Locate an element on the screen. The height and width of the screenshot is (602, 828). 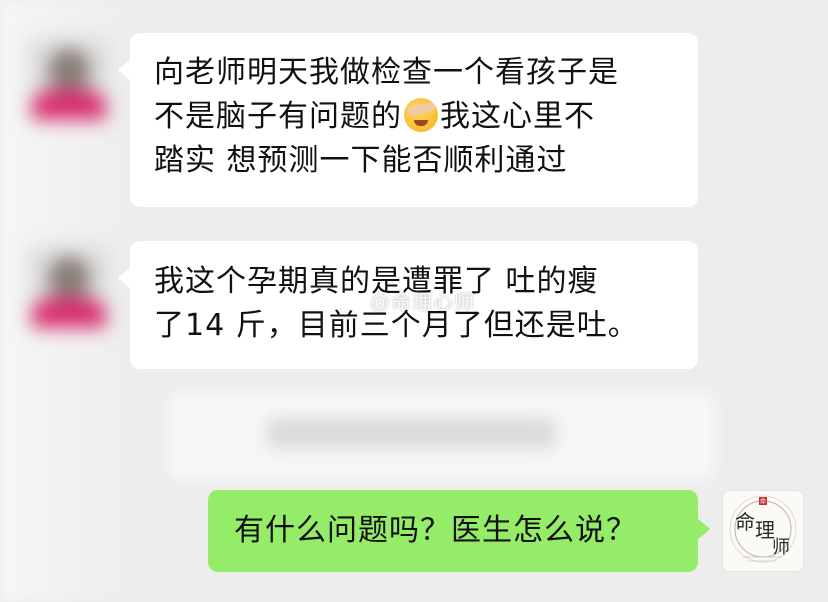
message-bubble-outgoing: 有什么问题吗？医生怎么说？ is located at coordinates (459, 531).